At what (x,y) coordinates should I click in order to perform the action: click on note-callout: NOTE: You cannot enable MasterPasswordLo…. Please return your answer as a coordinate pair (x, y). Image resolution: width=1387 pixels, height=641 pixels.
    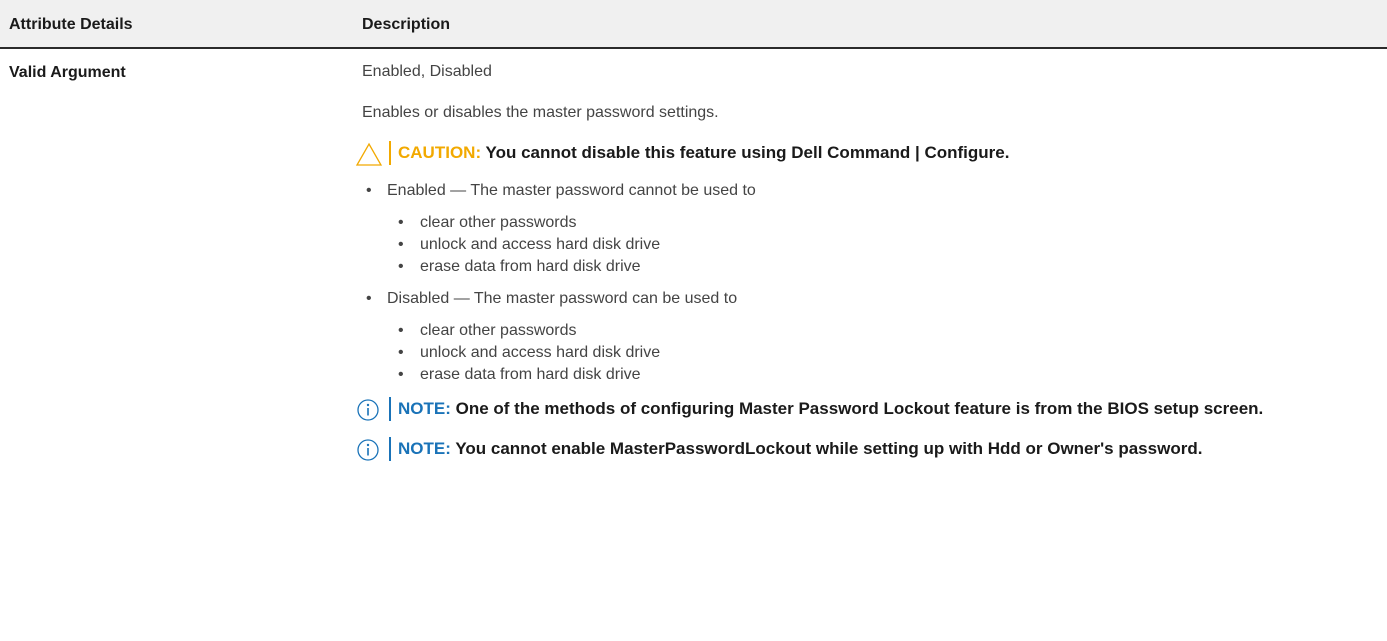
    Looking at the image, I should click on (864, 449).